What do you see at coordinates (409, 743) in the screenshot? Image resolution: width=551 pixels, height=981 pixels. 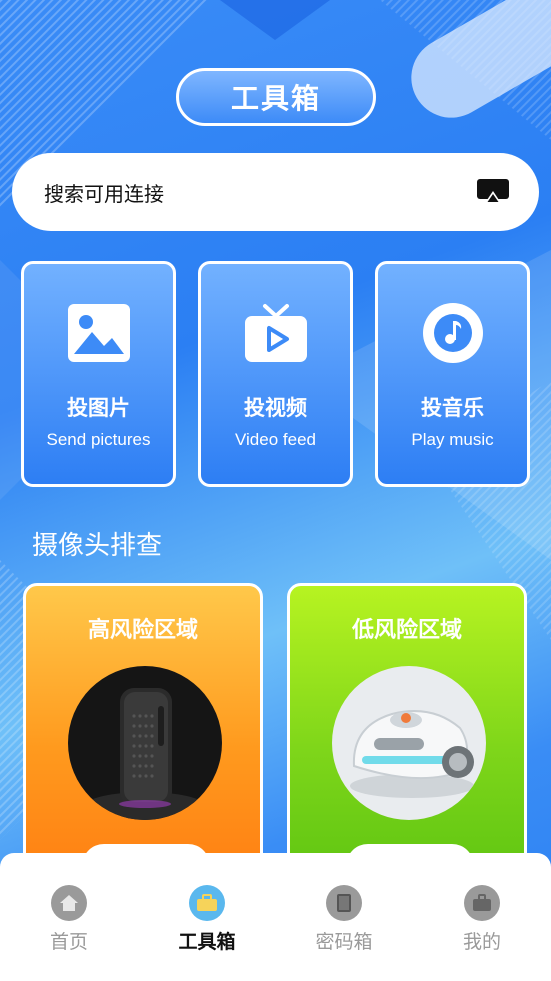 I see `robot-cleaner-photo` at bounding box center [409, 743].